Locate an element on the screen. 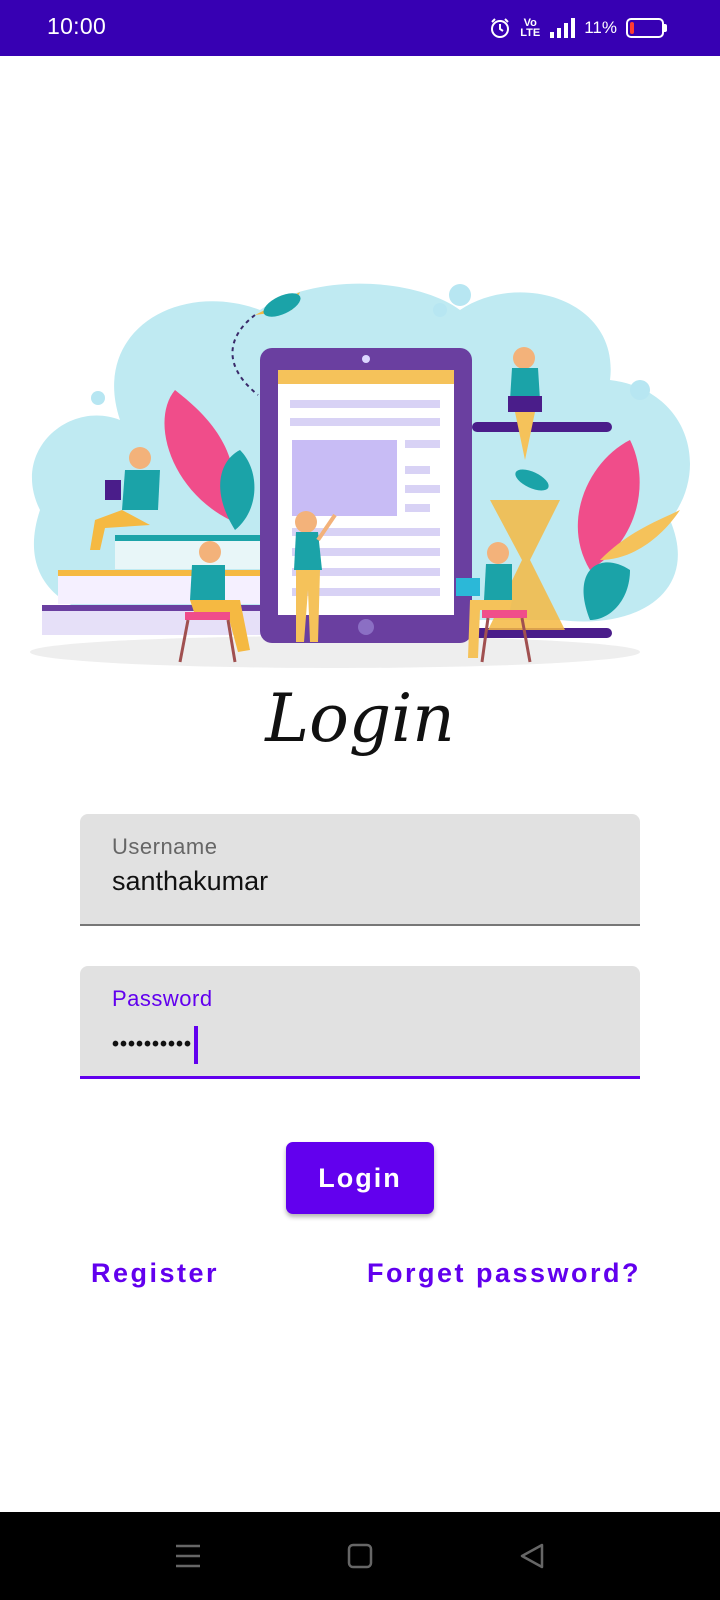 The width and height of the screenshot is (720, 1600). battery-icon is located at coordinates (646, 28).